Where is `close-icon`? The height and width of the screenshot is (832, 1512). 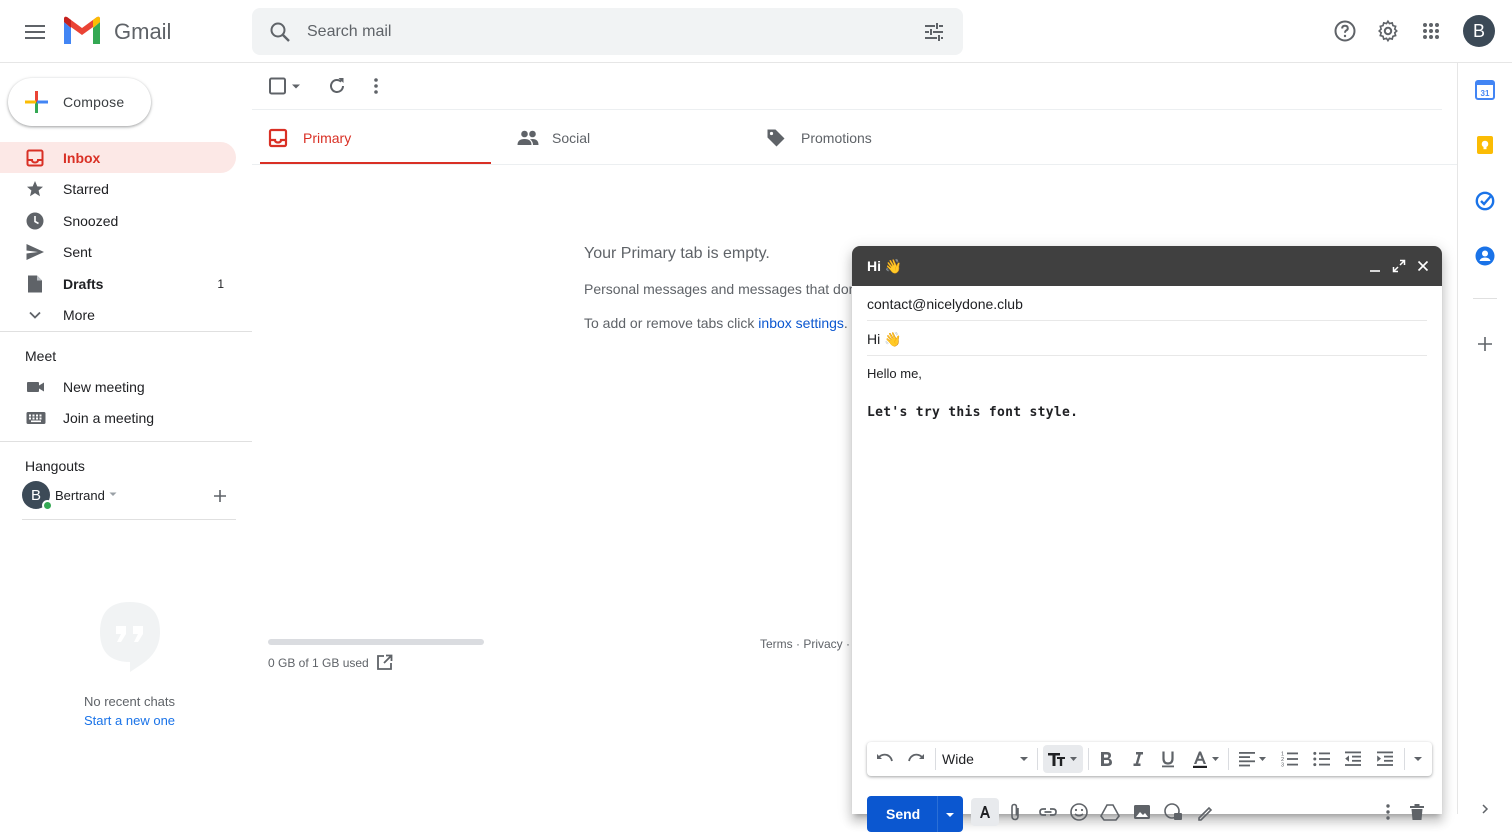
close-icon is located at coordinates (1423, 266).